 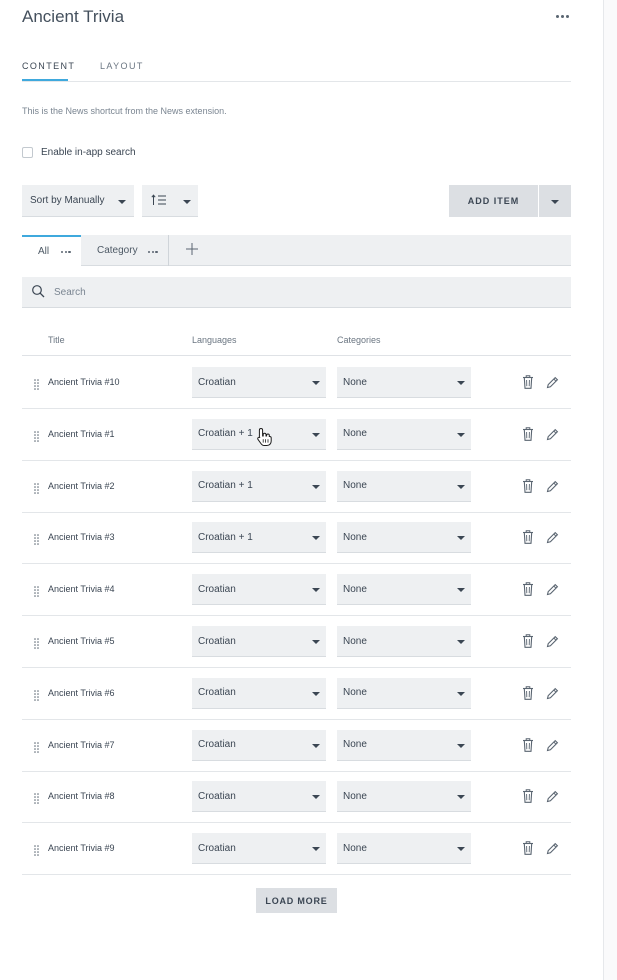 I want to click on add-item-dropdown-button, so click(x=555, y=201).